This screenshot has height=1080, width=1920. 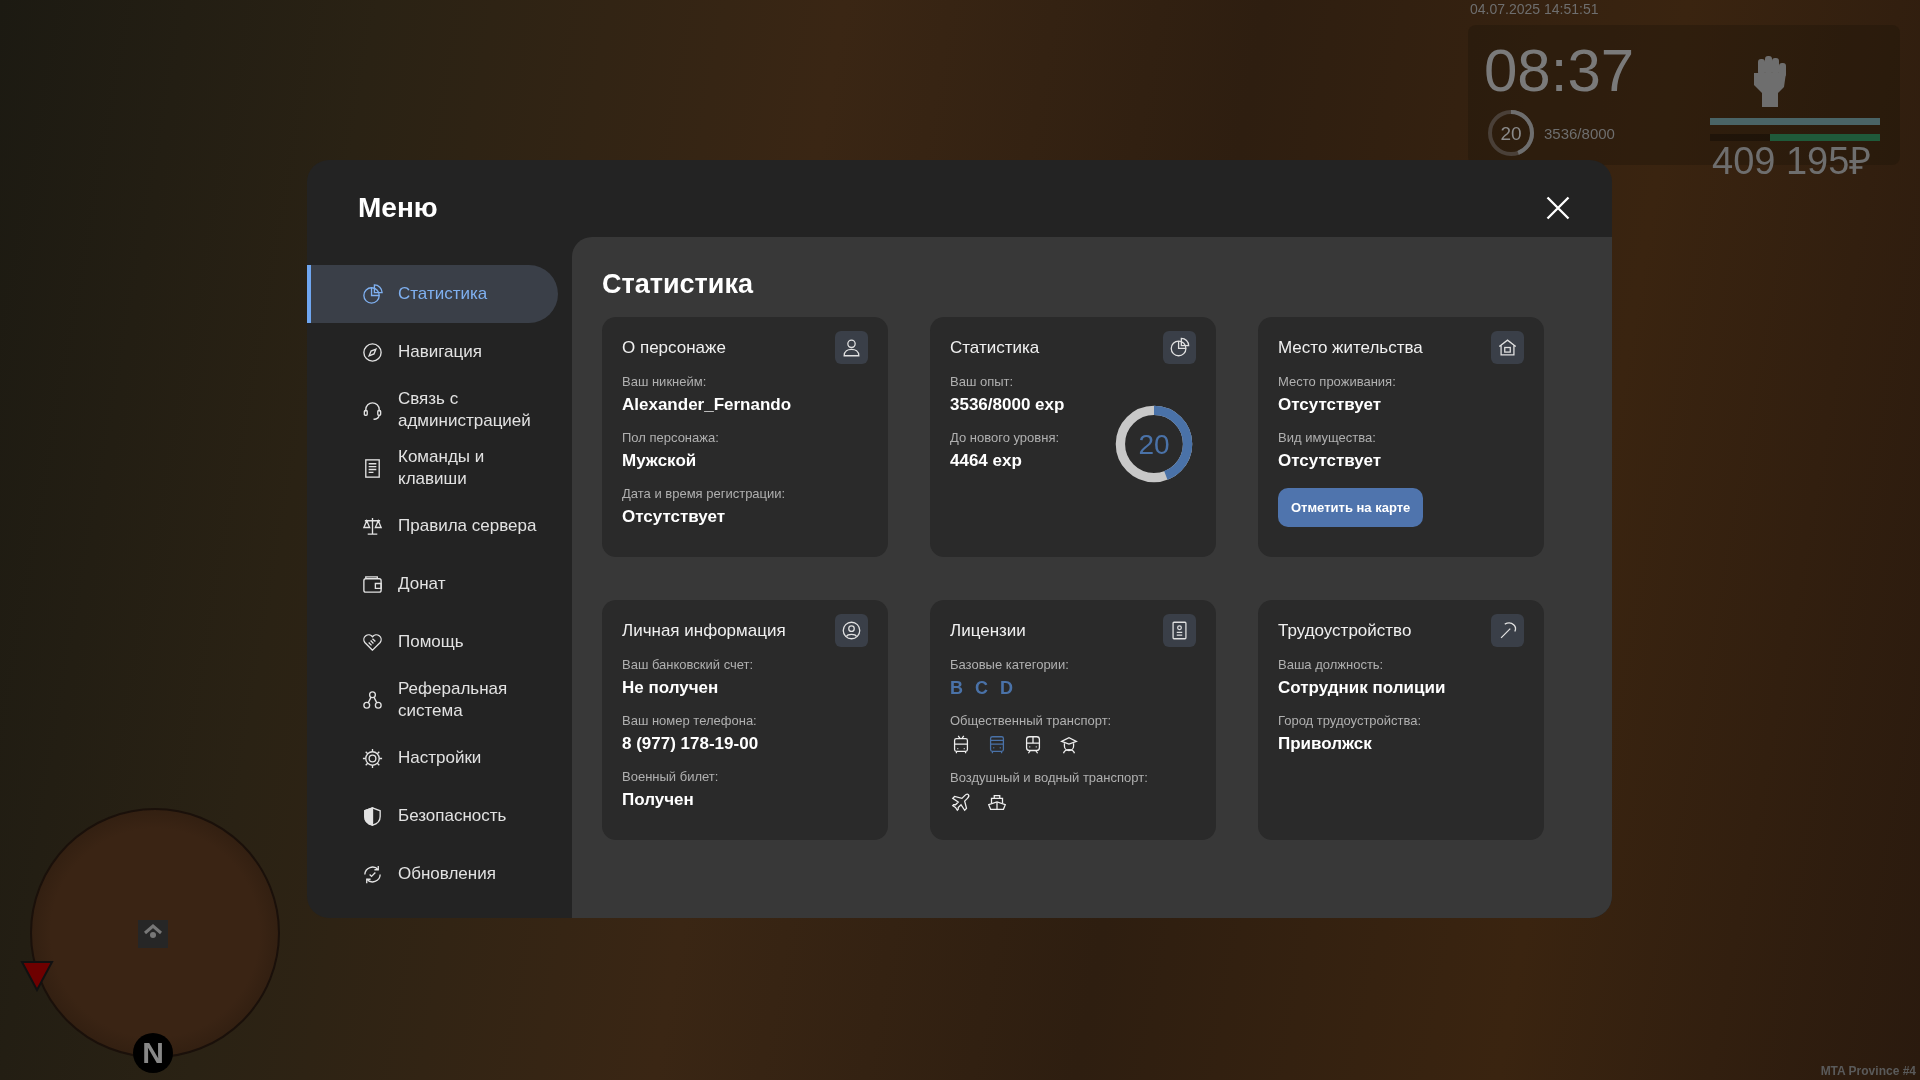 What do you see at coordinates (1350, 720) in the screenshot?
I see `field-label: Город трудоустройства:` at bounding box center [1350, 720].